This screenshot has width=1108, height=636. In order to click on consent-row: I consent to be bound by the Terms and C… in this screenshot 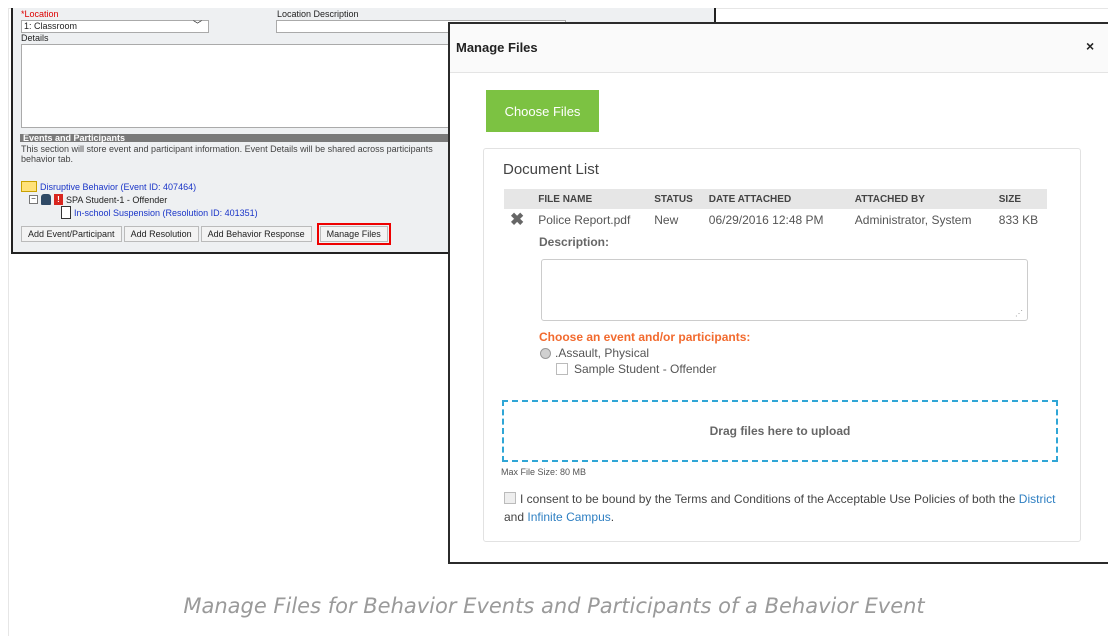, I will do `click(789, 508)`.